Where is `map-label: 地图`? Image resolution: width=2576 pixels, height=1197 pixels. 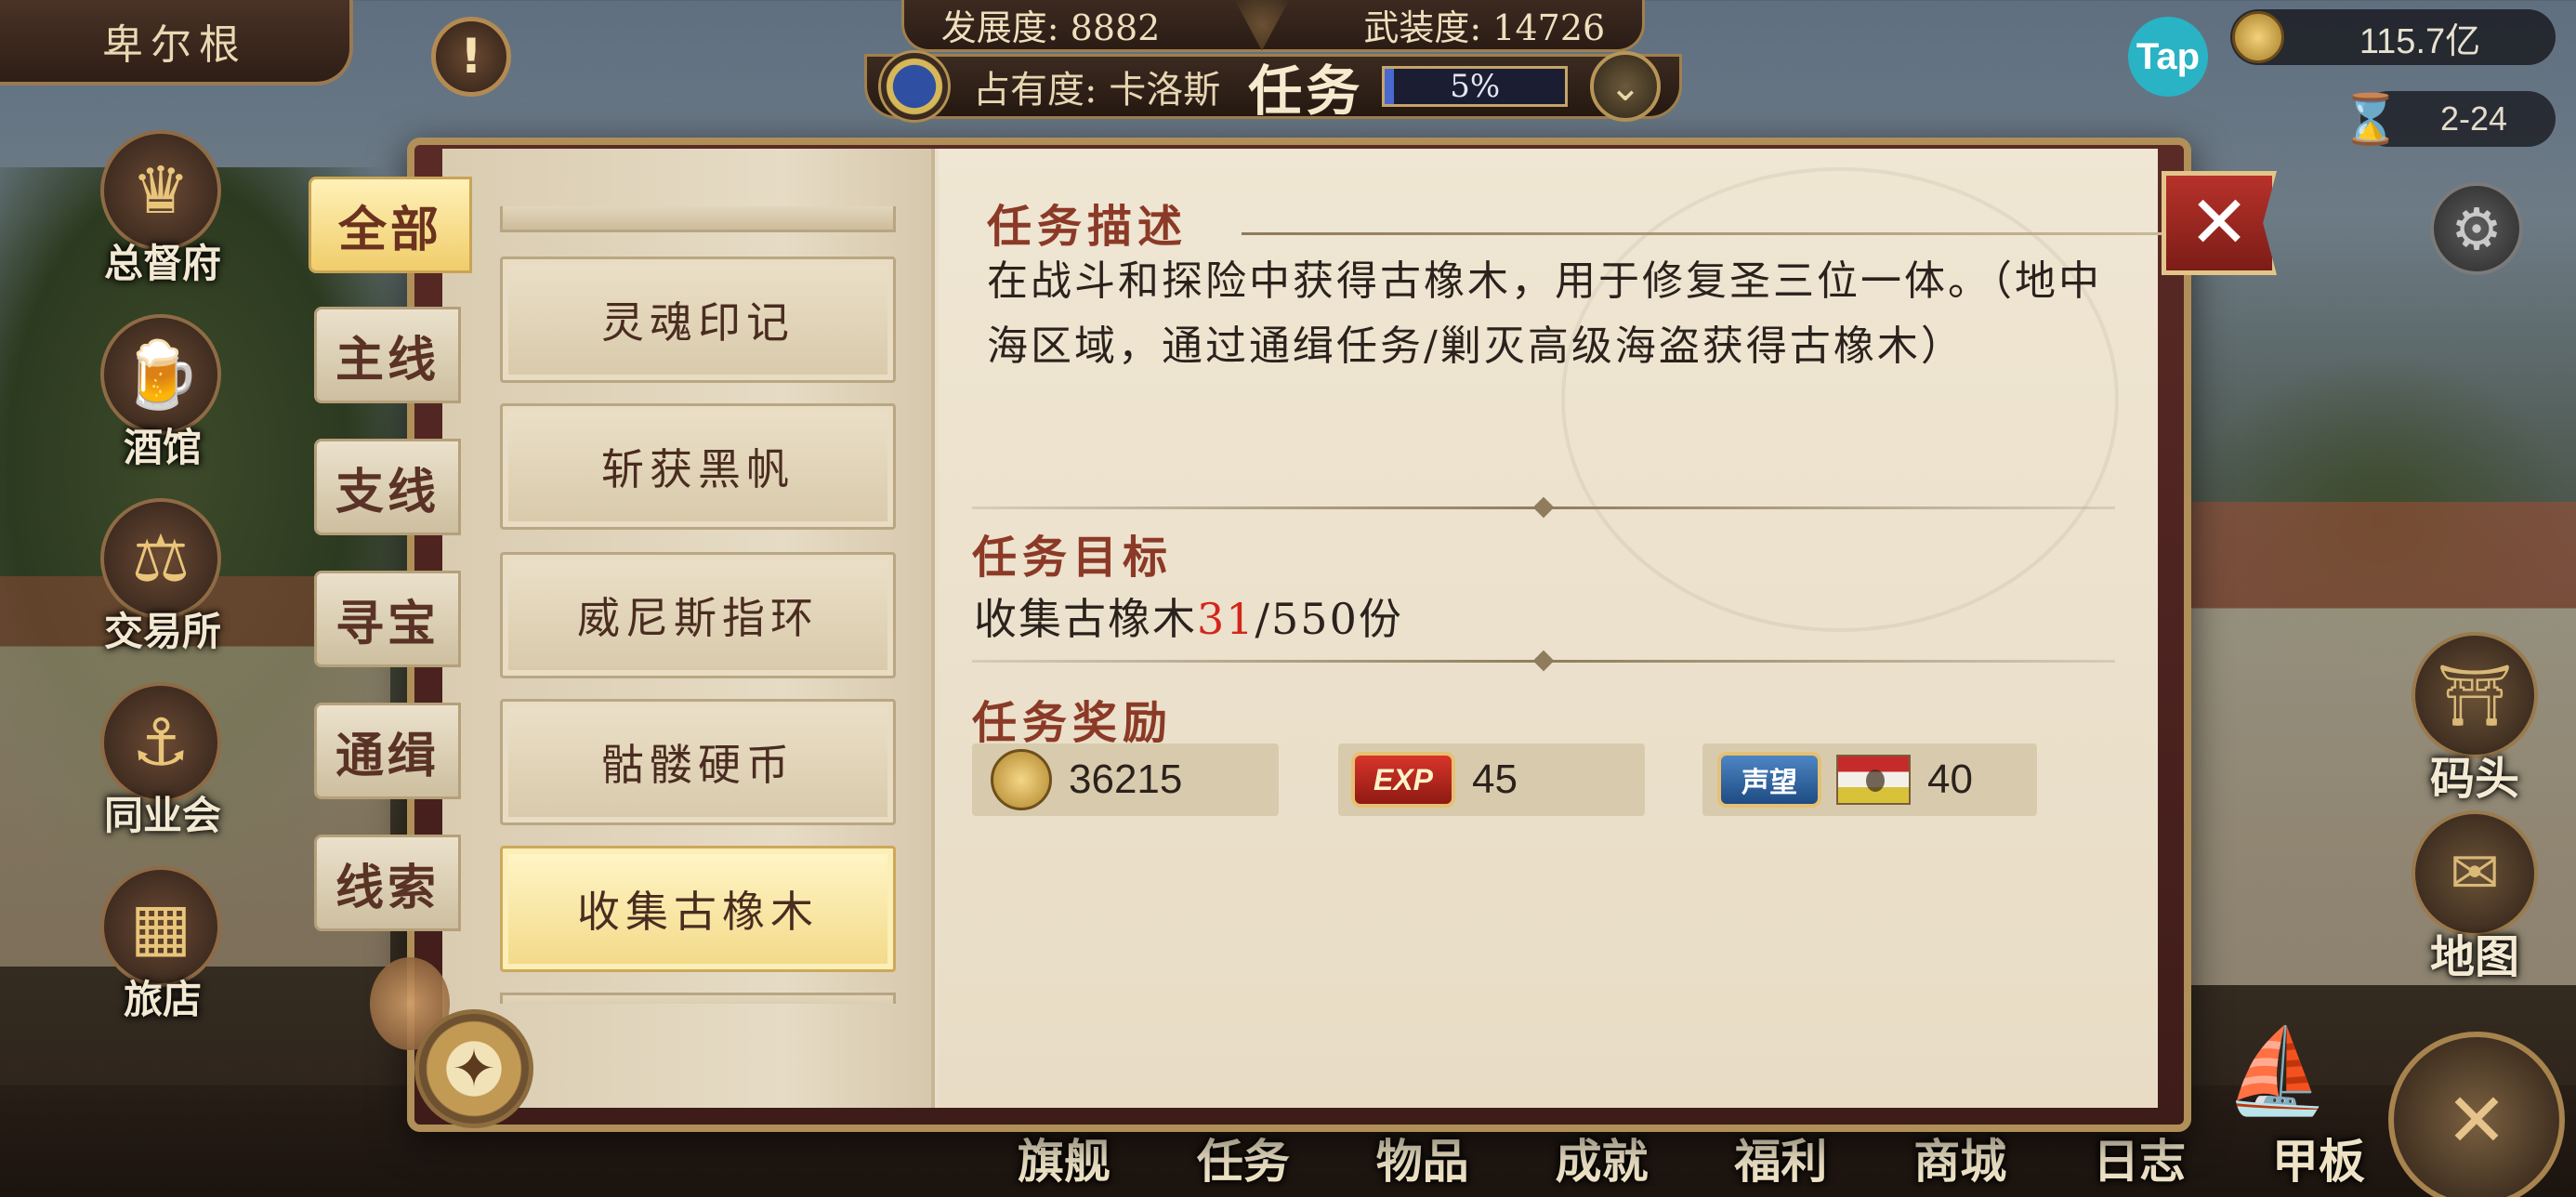
map-label: 地图 is located at coordinates (2474, 957).